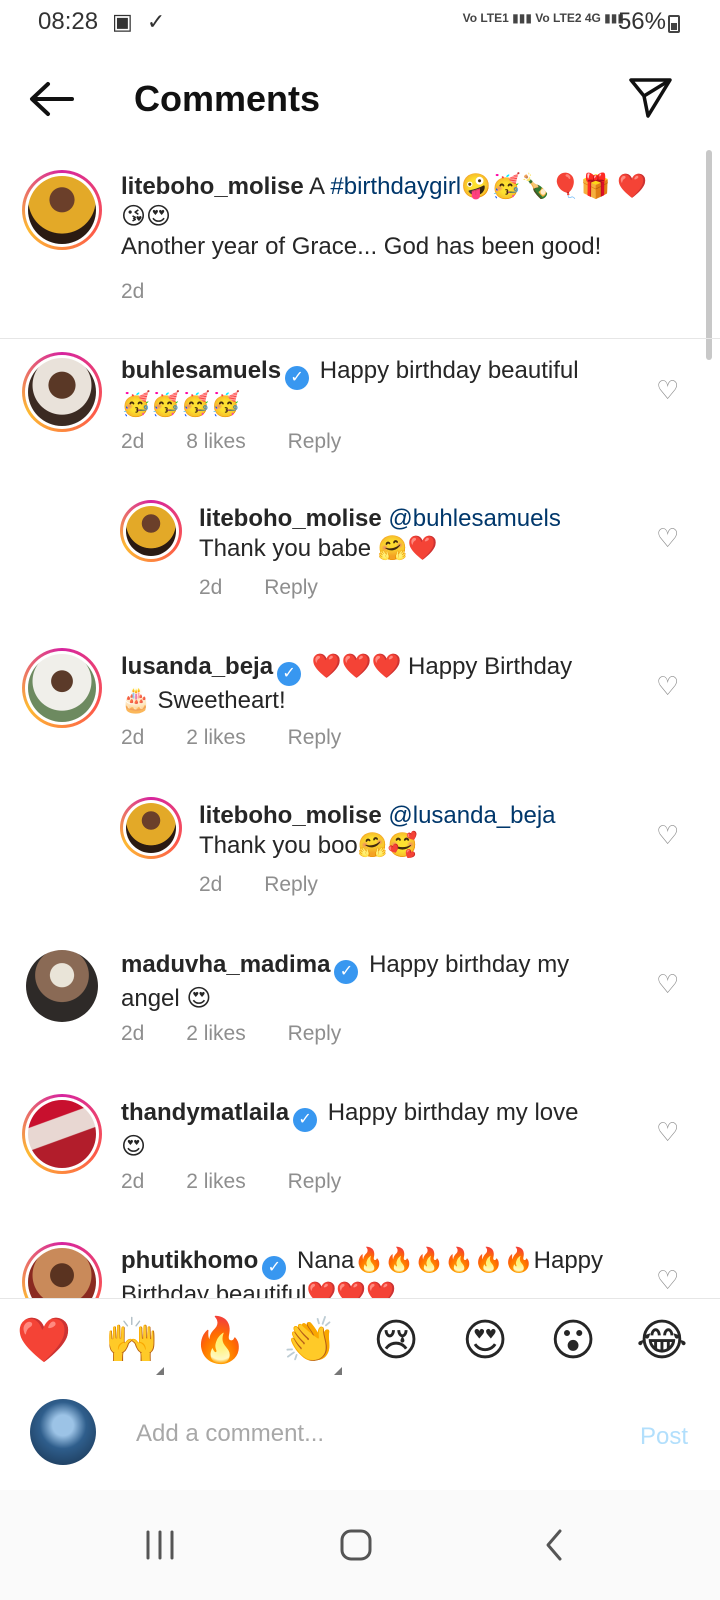 The width and height of the screenshot is (720, 1600). Describe the element at coordinates (205, 1112) in the screenshot. I see `username: thandymatlaila` at that location.